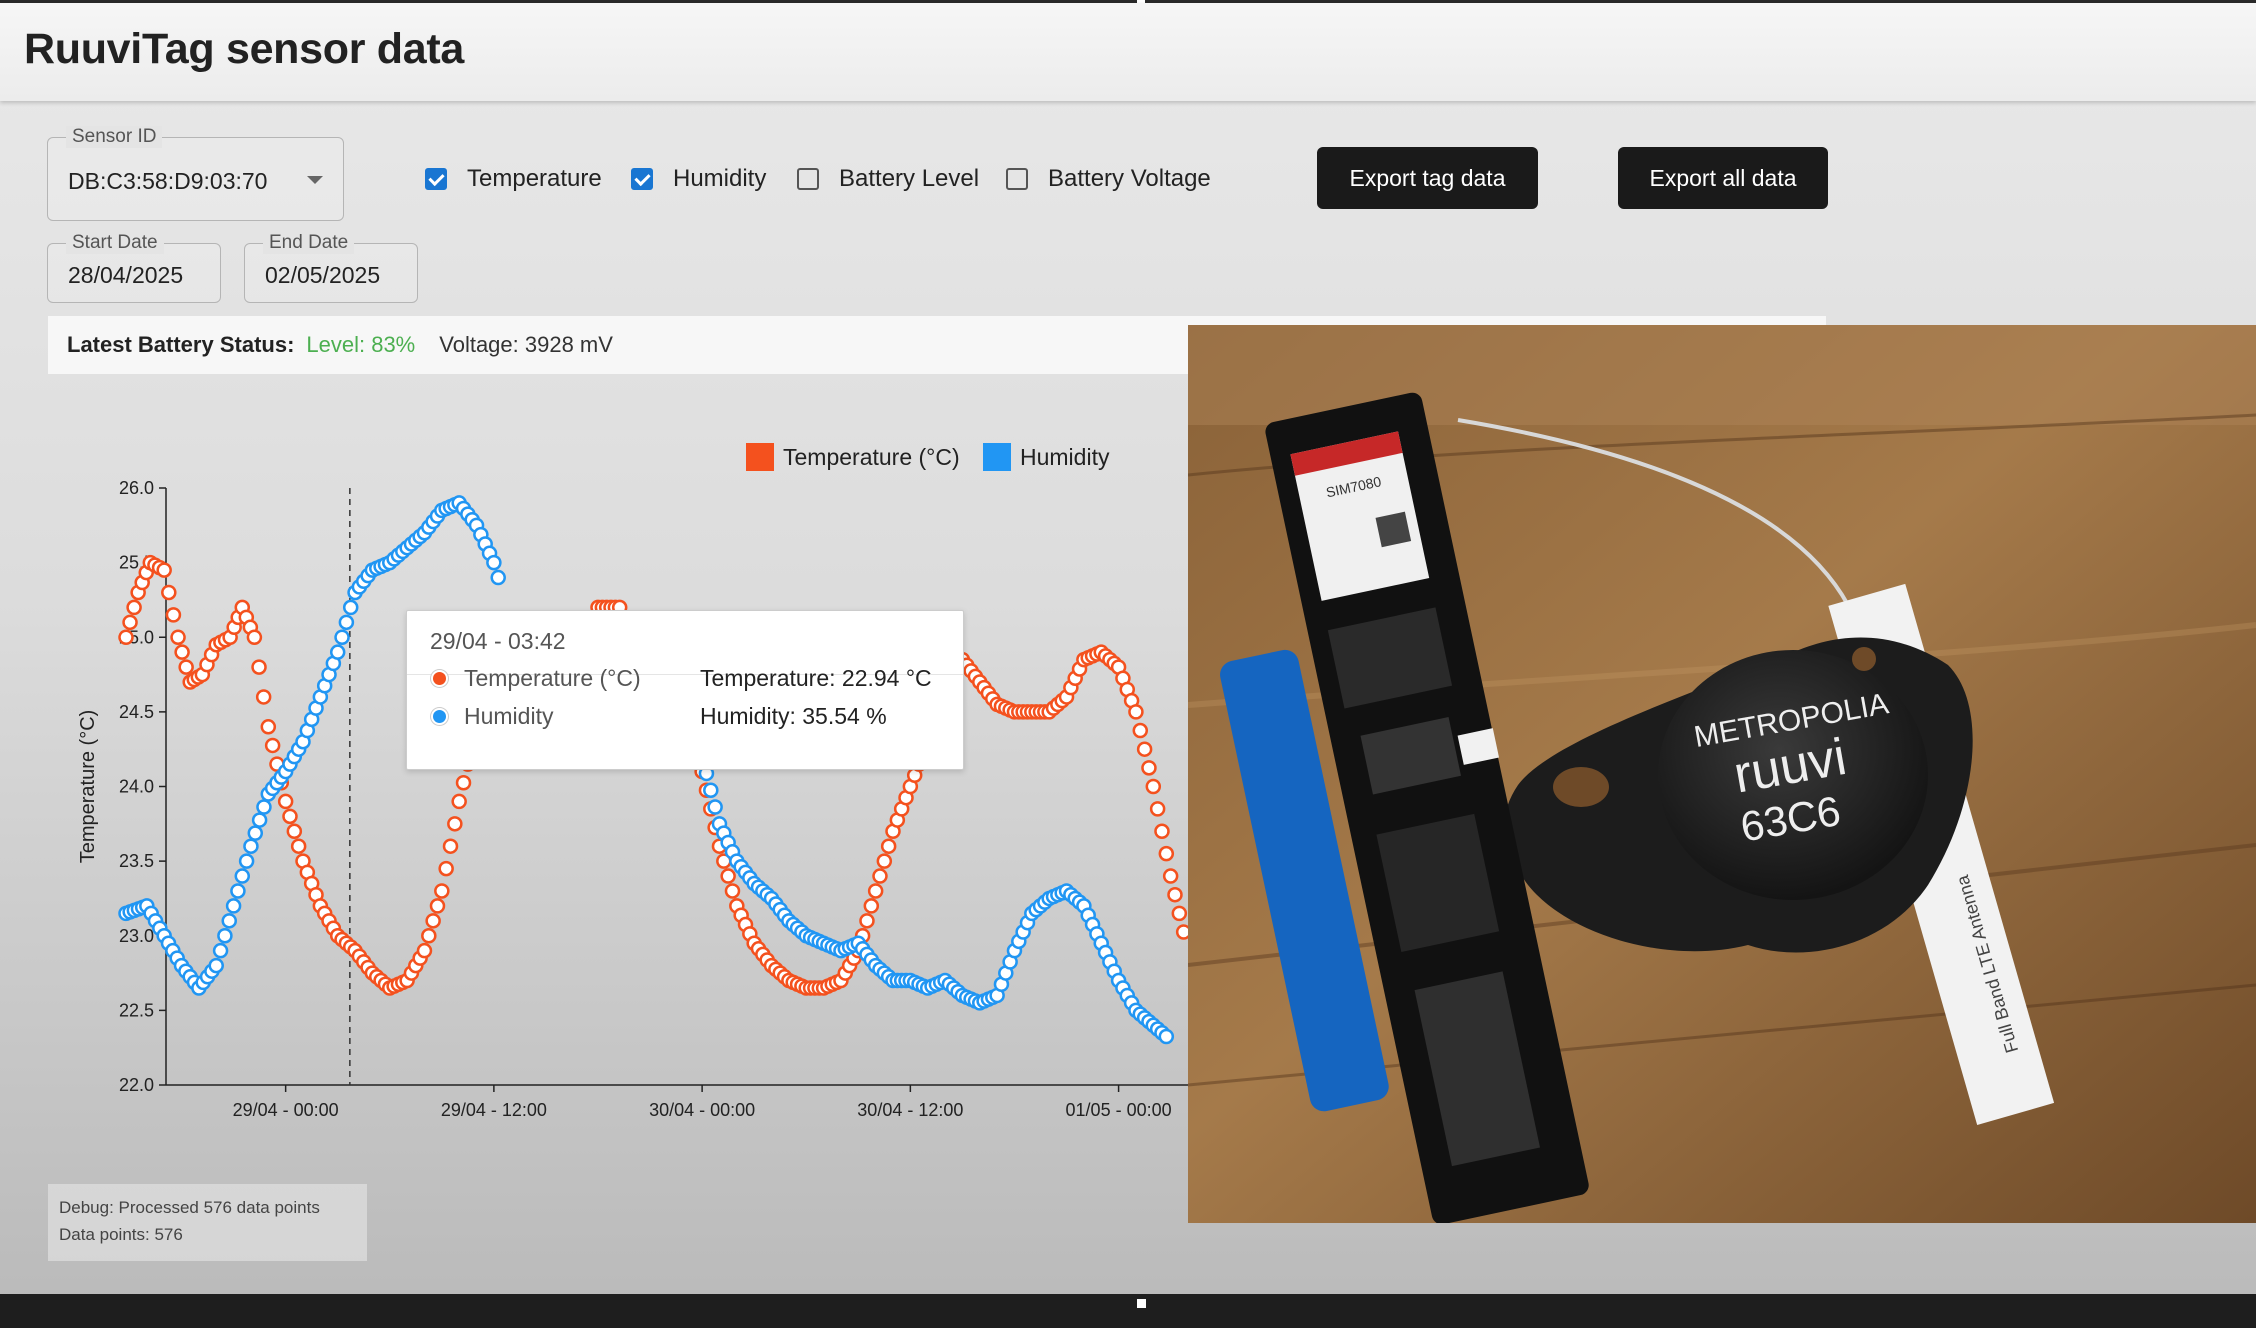 This screenshot has width=2256, height=1328. What do you see at coordinates (439, 678) in the screenshot?
I see `temperature-dot-icon` at bounding box center [439, 678].